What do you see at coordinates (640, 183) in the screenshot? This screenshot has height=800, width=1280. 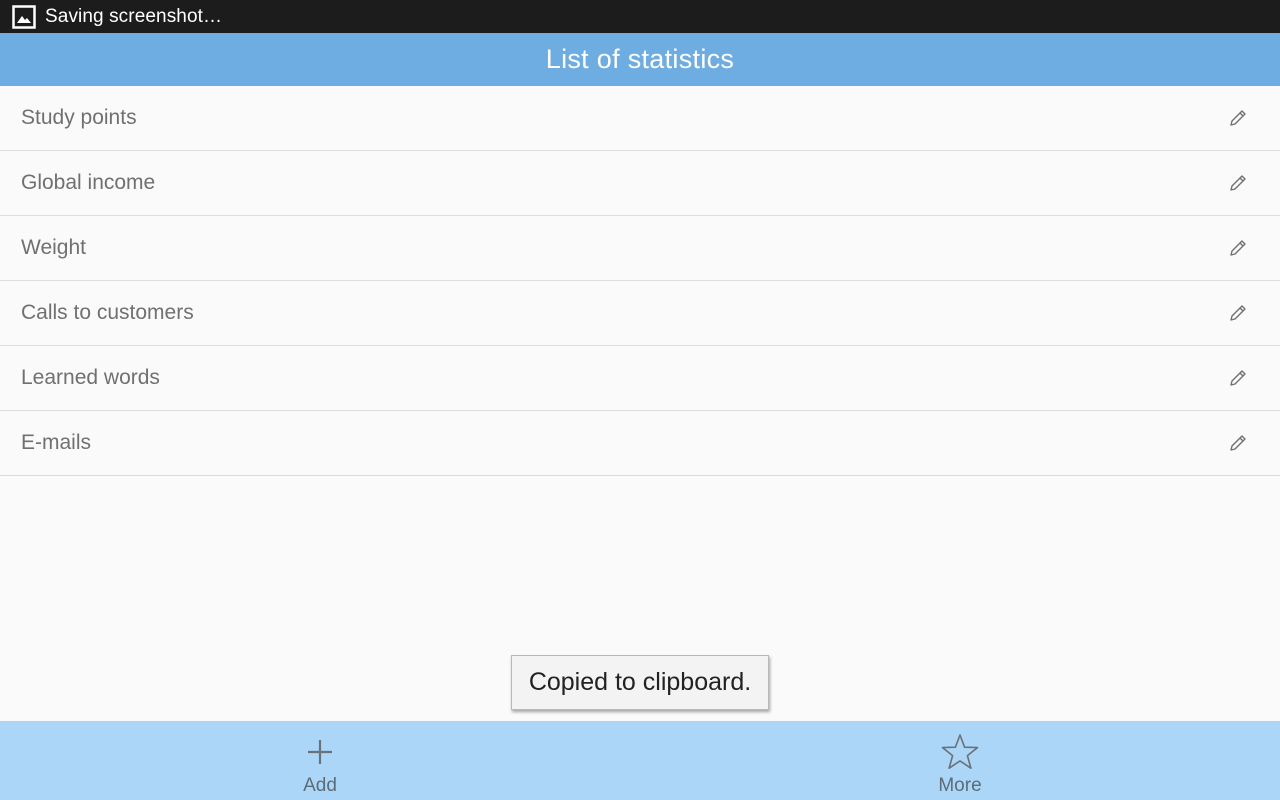 I see `list-item: Global income` at bounding box center [640, 183].